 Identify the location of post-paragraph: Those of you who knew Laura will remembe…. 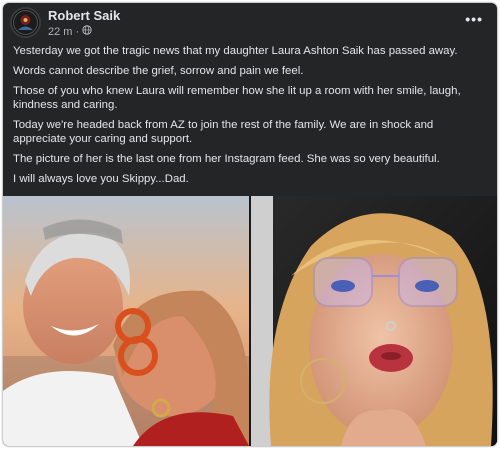
(237, 98).